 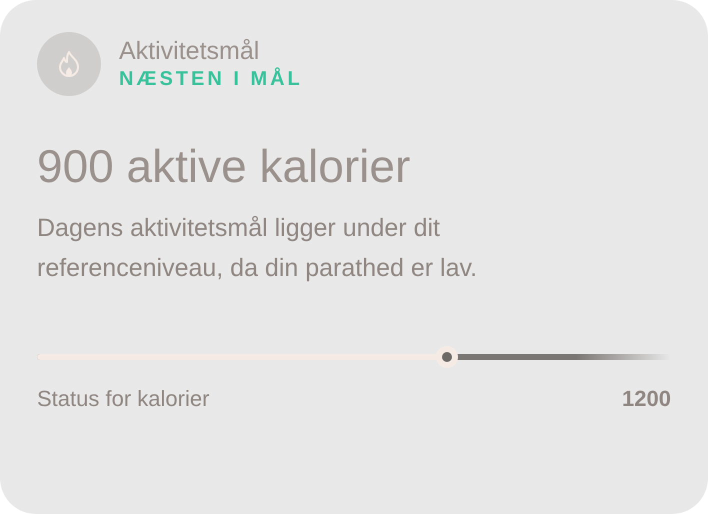 I want to click on progress-label: Status for kalorier, so click(x=123, y=399).